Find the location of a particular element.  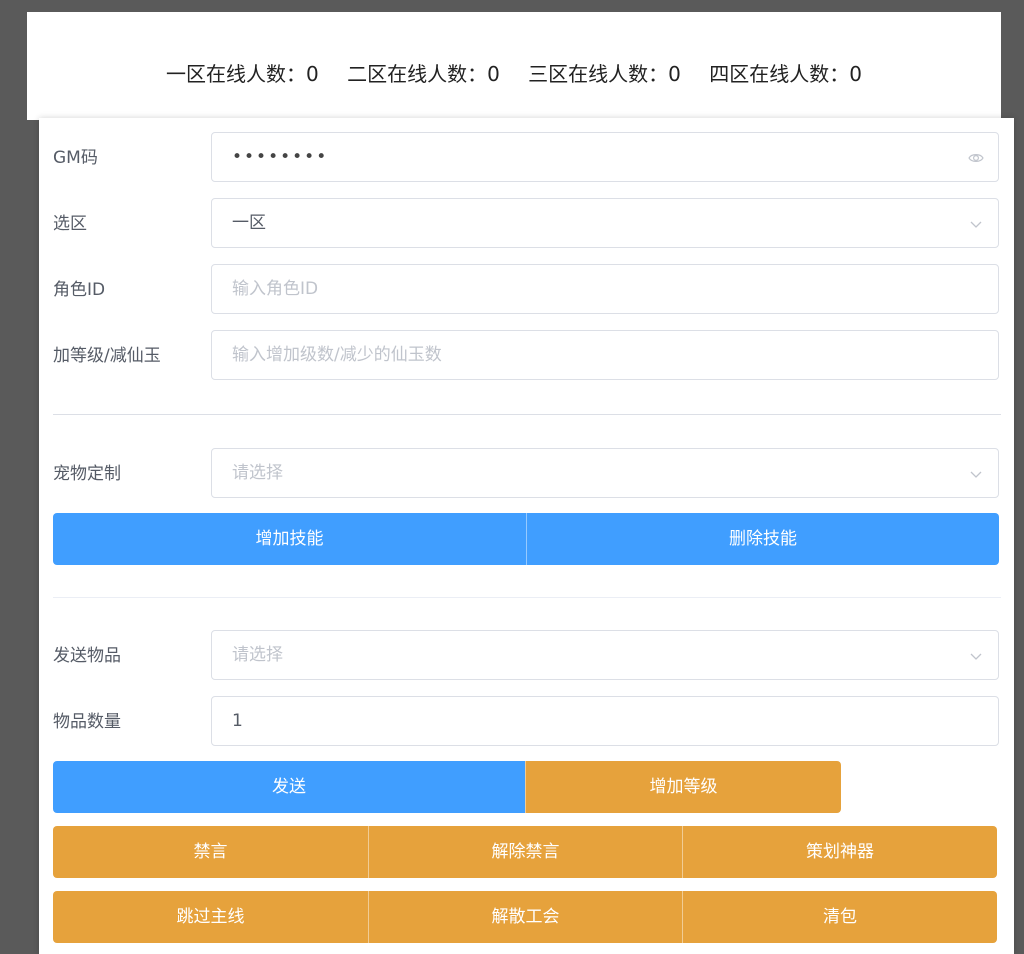

online-stats: 一区在线人数：0 二区在线人数：0 三区在线人数：0 四区在线人数：0 is located at coordinates (514, 72).